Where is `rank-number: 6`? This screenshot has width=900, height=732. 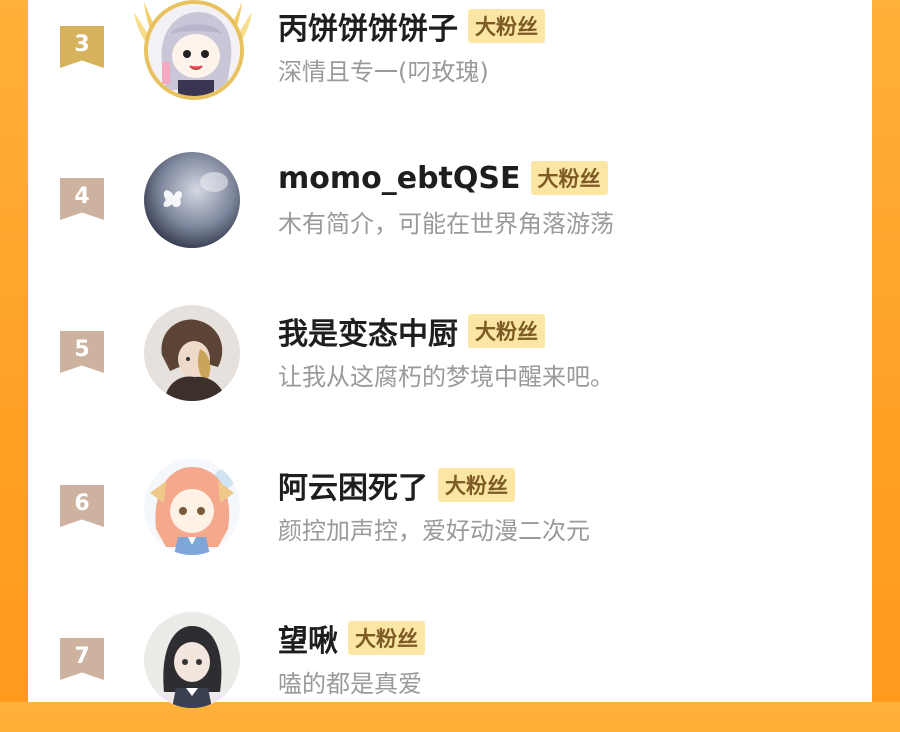 rank-number: 6 is located at coordinates (82, 503).